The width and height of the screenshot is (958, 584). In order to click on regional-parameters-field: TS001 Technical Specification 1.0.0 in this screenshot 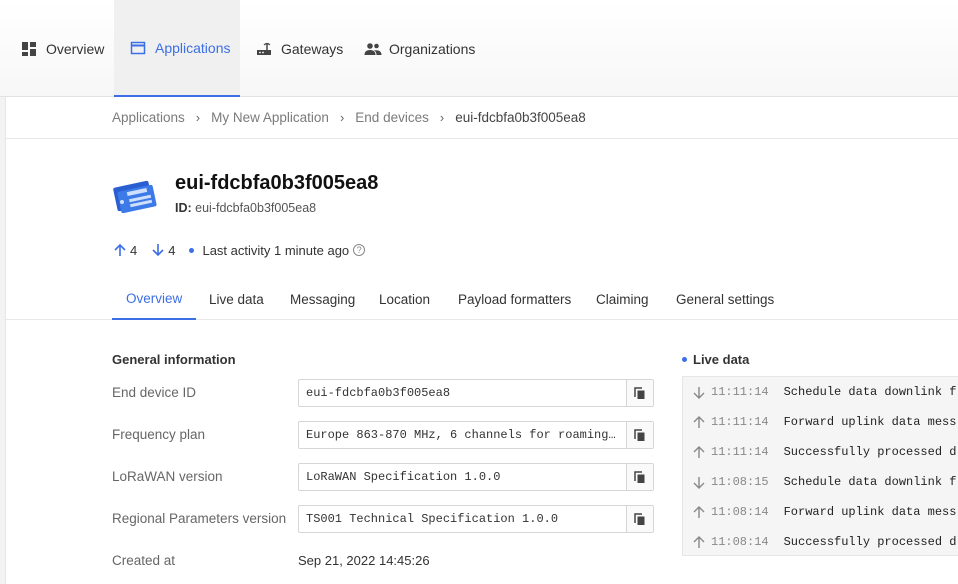, I will do `click(476, 519)`.